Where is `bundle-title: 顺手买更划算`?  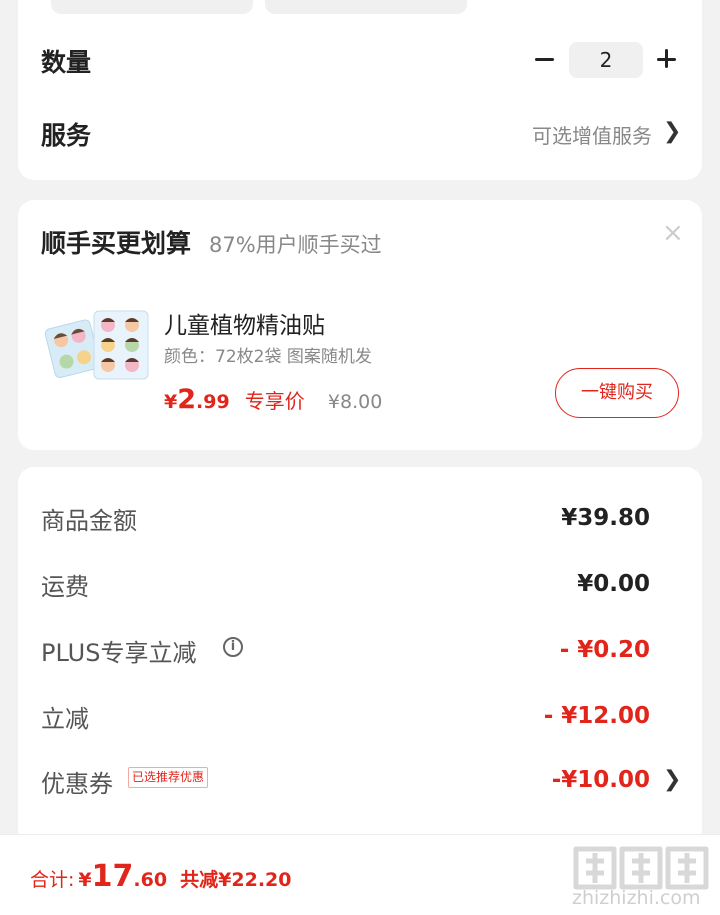 bundle-title: 顺手买更划算 is located at coordinates (116, 243).